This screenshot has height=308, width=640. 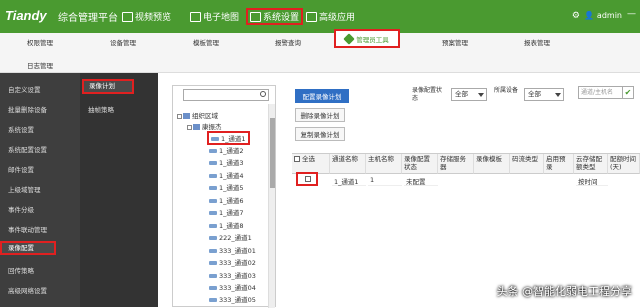 I want to click on tree-channel: 1_通道6, so click(x=226, y=200).